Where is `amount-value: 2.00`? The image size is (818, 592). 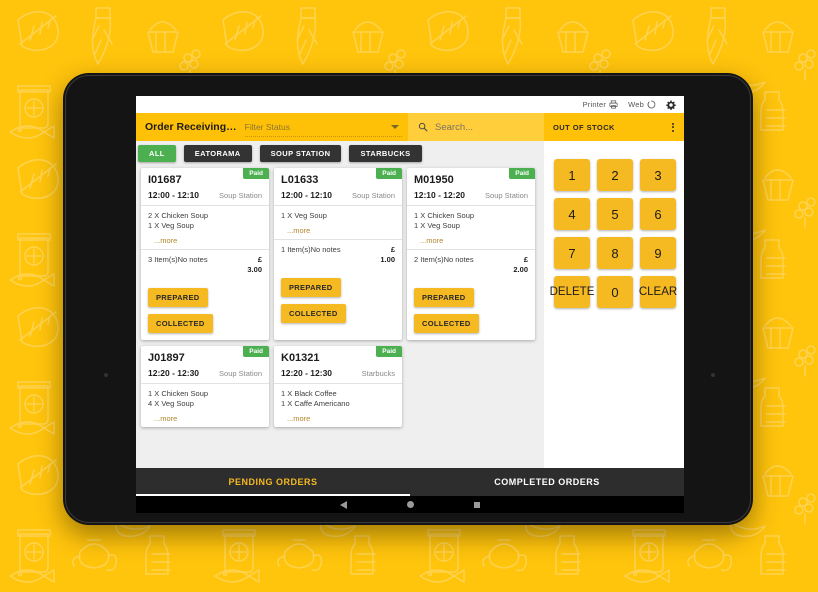
amount-value: 2.00 is located at coordinates (520, 269).